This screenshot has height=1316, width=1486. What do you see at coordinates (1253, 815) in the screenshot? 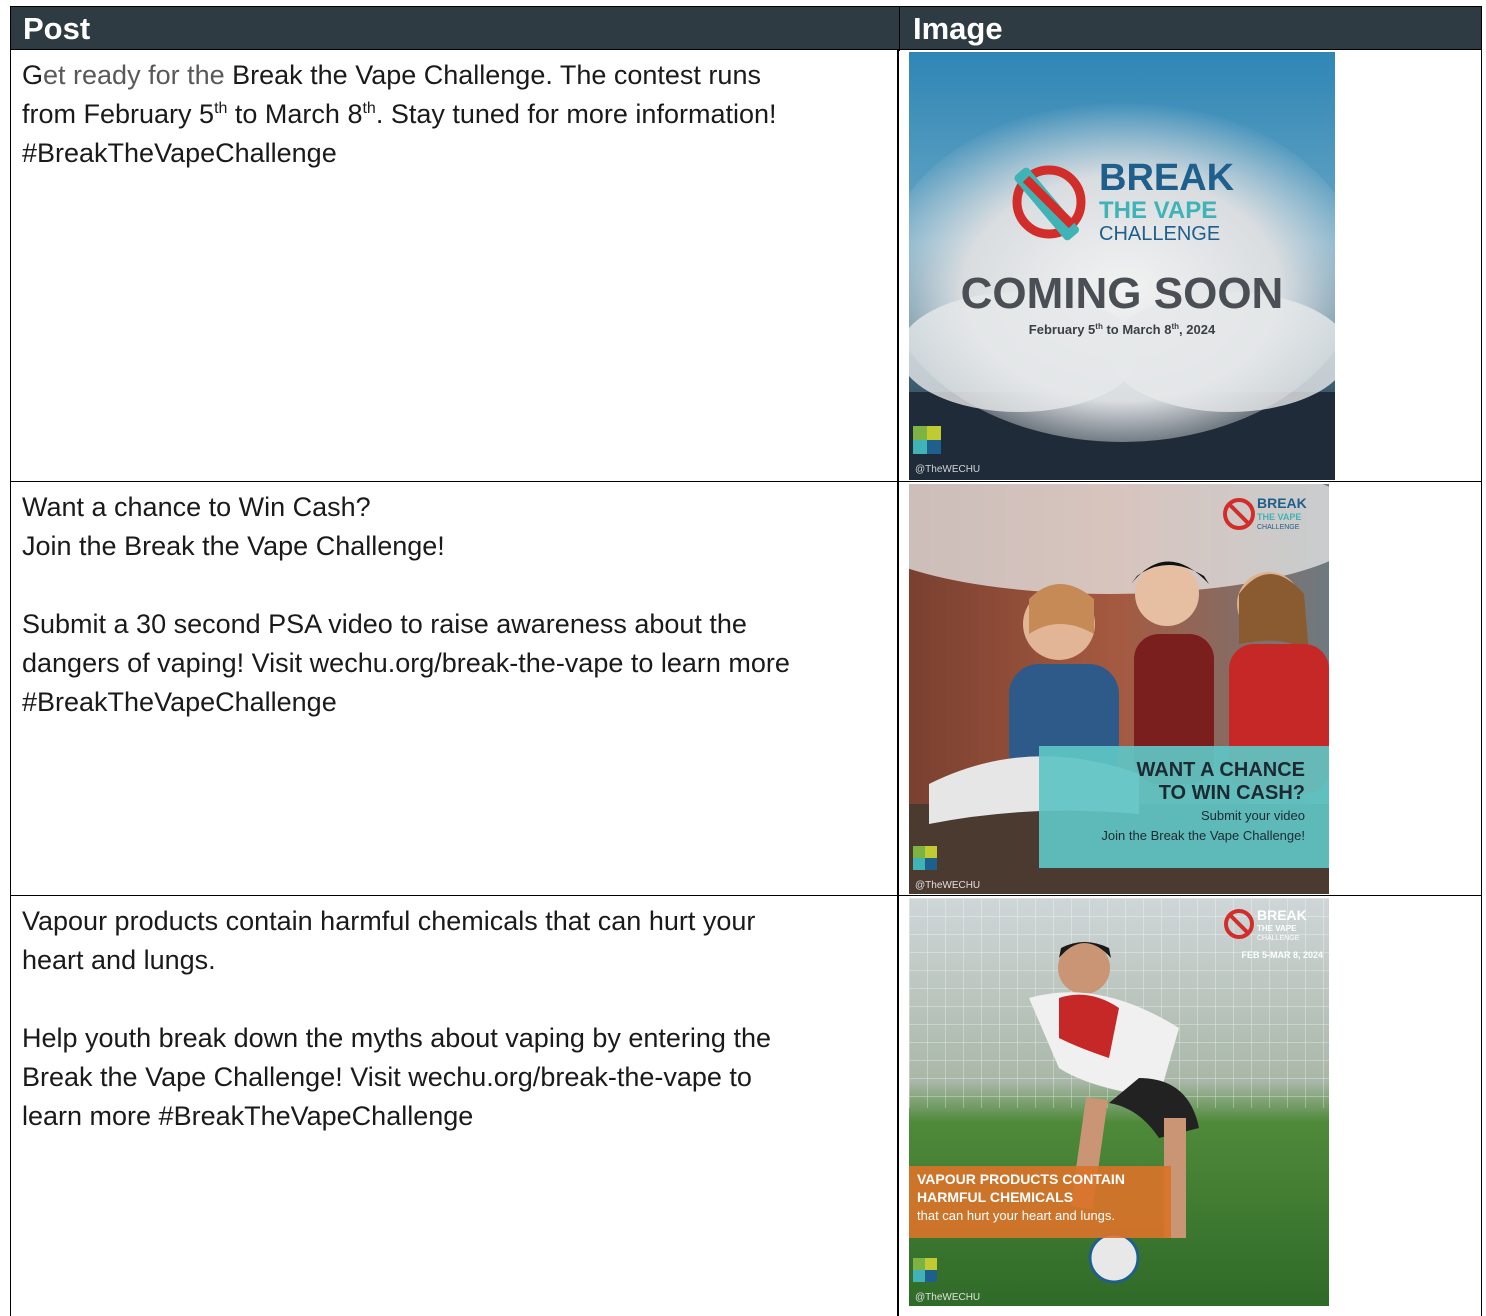
I see `win-sub-1: Submit your video` at bounding box center [1253, 815].